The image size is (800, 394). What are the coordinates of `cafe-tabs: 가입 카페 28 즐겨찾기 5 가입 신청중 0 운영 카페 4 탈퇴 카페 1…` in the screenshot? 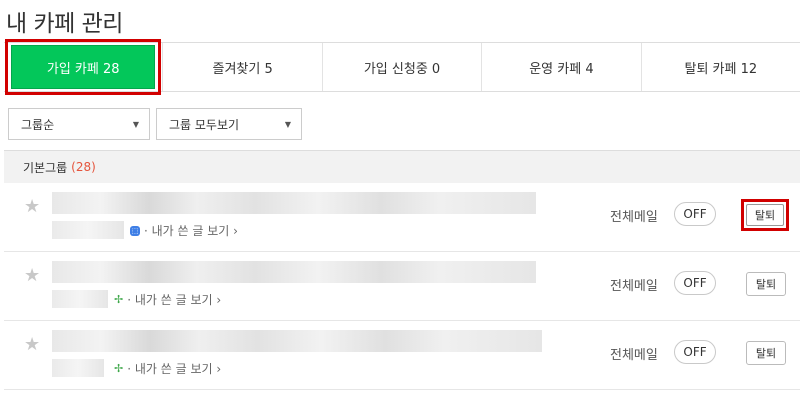 It's located at (402, 67).